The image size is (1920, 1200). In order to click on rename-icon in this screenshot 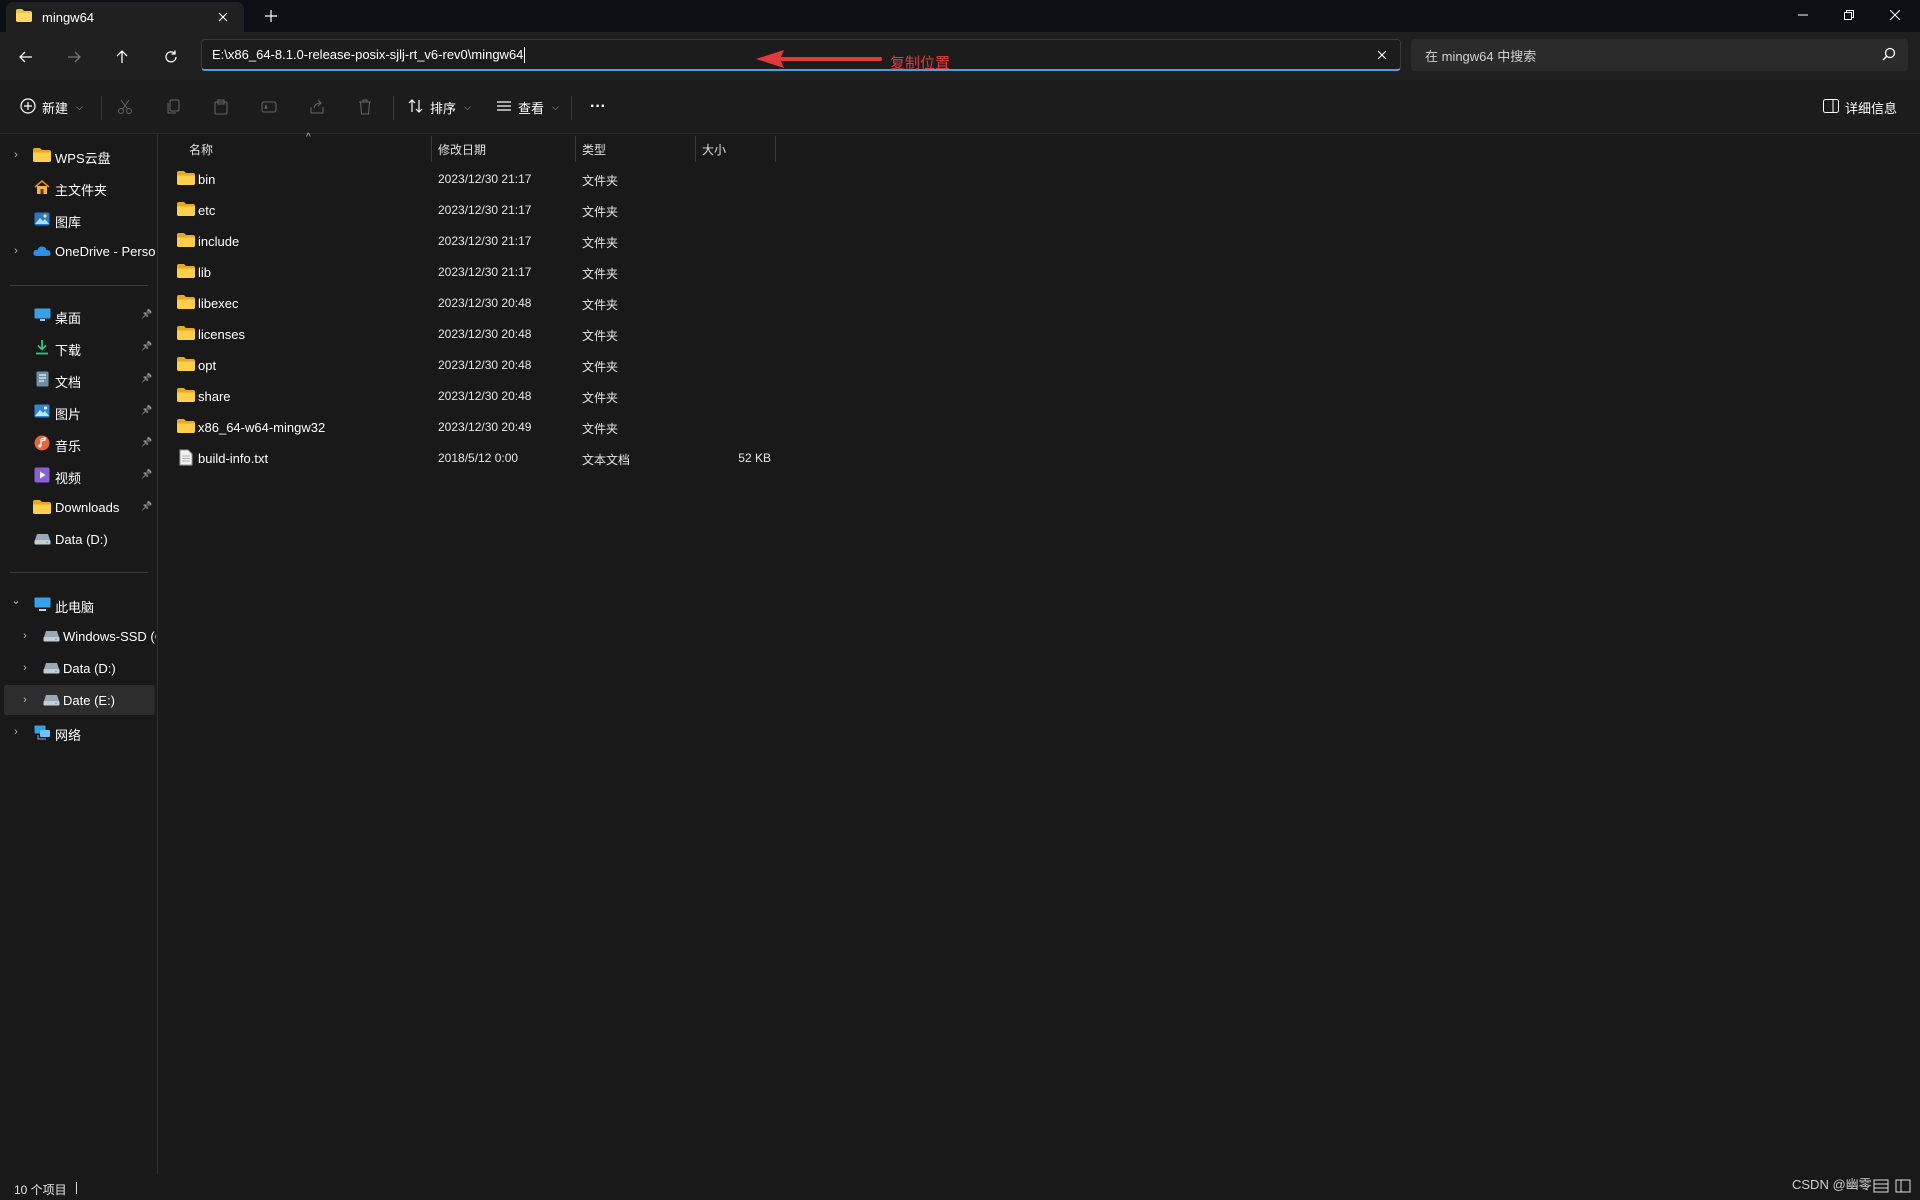, I will do `click(269, 107)`.